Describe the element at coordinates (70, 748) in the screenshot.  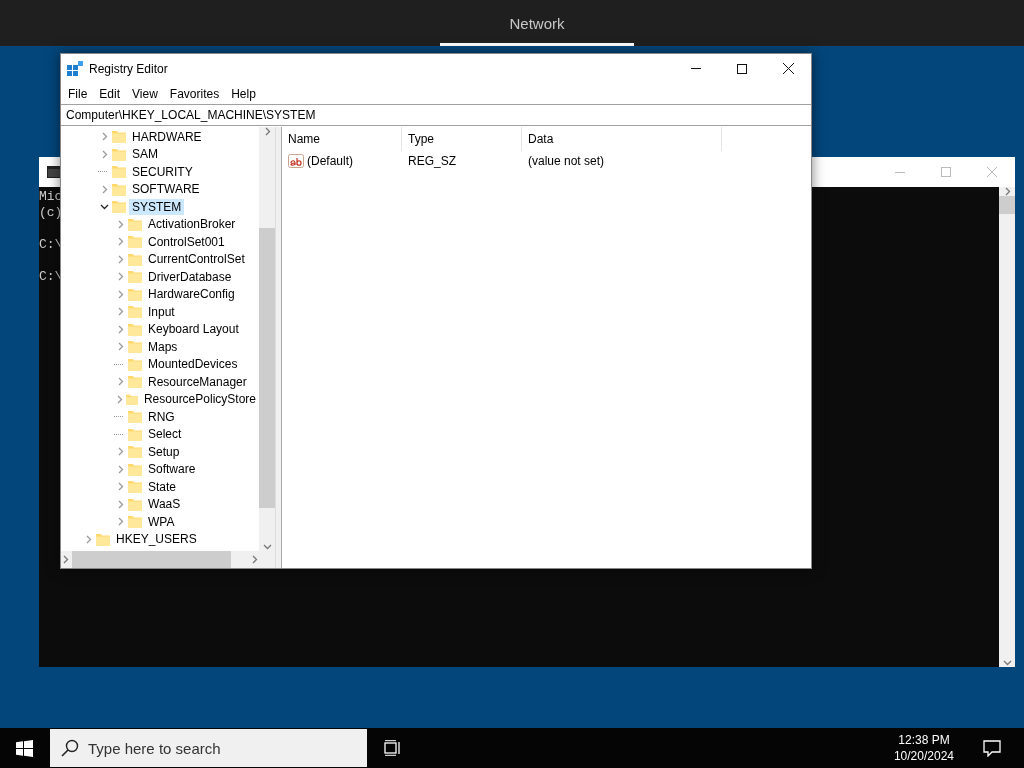
I see `search-icon` at that location.